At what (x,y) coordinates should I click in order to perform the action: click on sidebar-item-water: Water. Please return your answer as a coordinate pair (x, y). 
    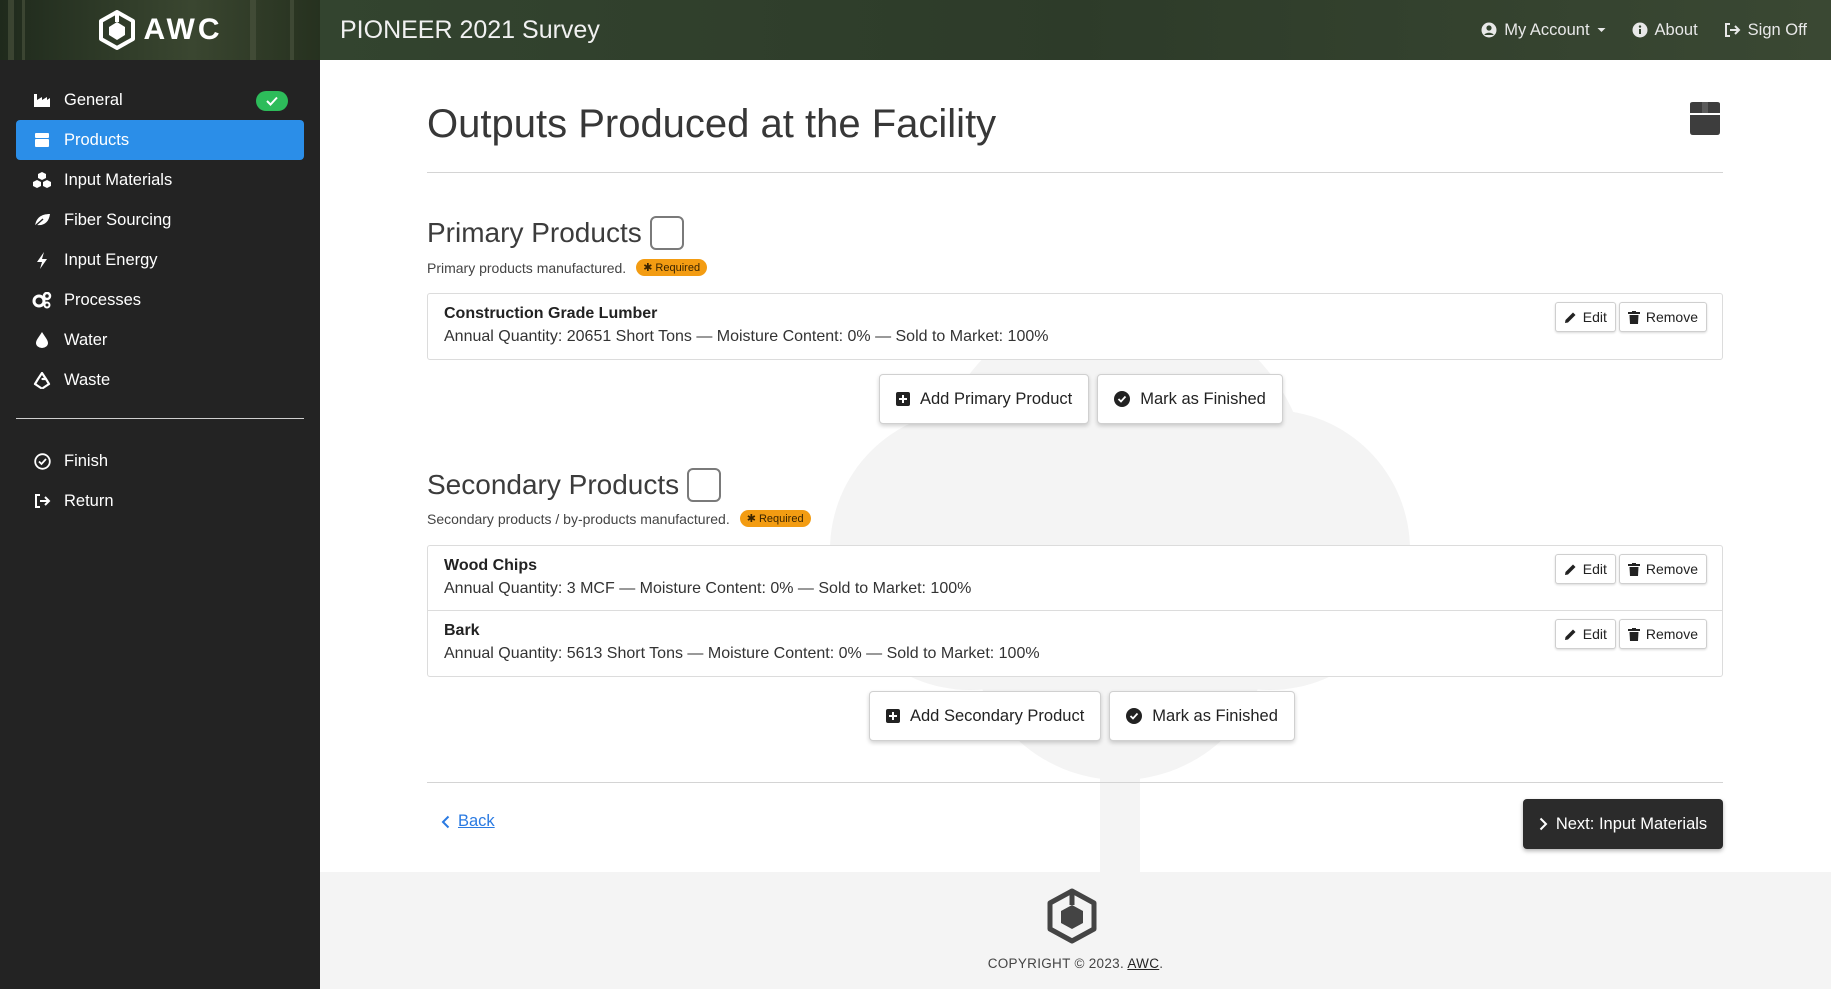
    Looking at the image, I should click on (160, 340).